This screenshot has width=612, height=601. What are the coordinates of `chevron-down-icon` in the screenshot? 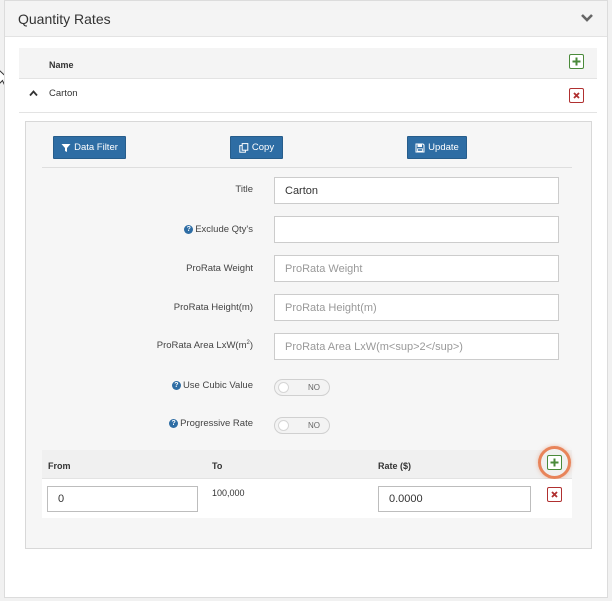 It's located at (587, 18).